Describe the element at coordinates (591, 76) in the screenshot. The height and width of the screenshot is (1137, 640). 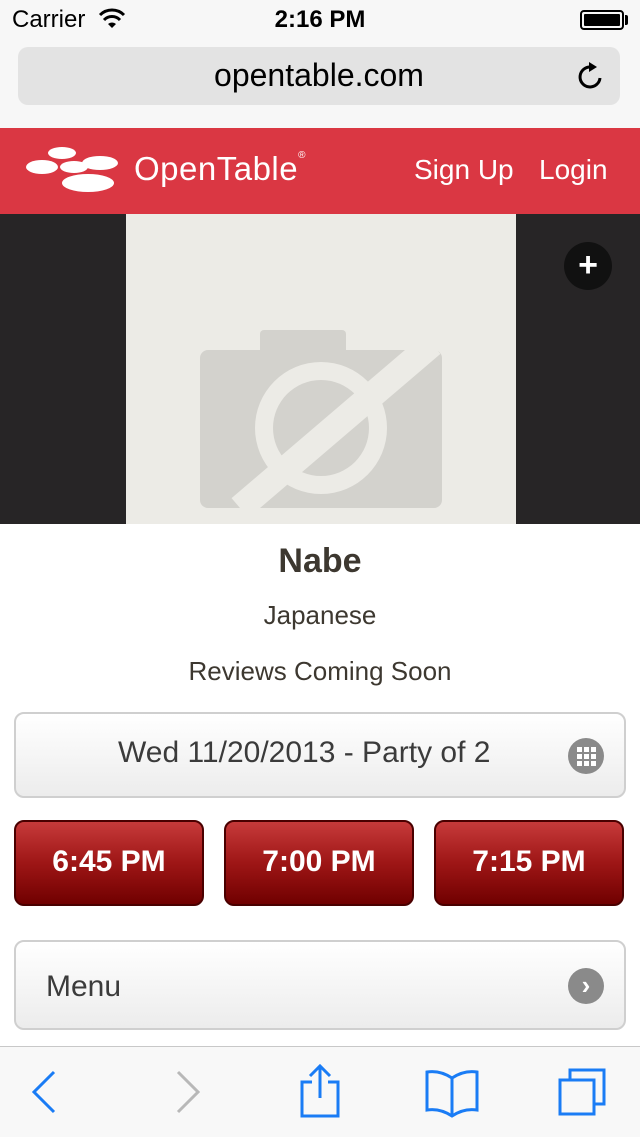
I see `reload-icon` at that location.